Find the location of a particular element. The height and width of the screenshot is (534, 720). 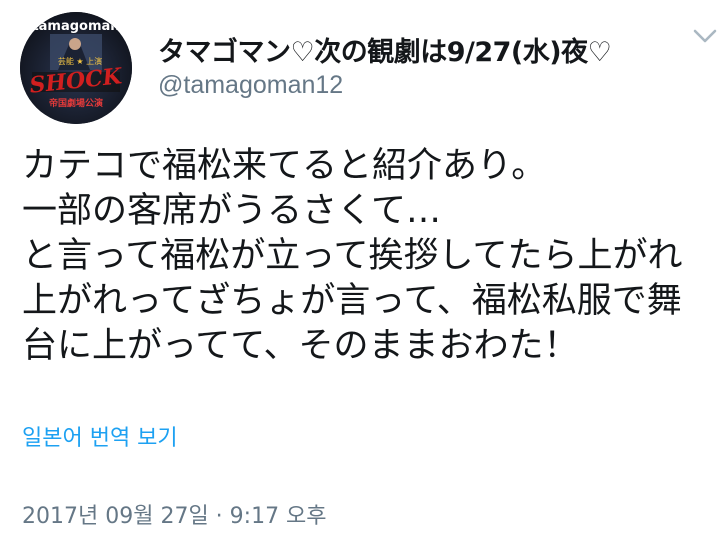

chevron-down-icon is located at coordinates (705, 36).